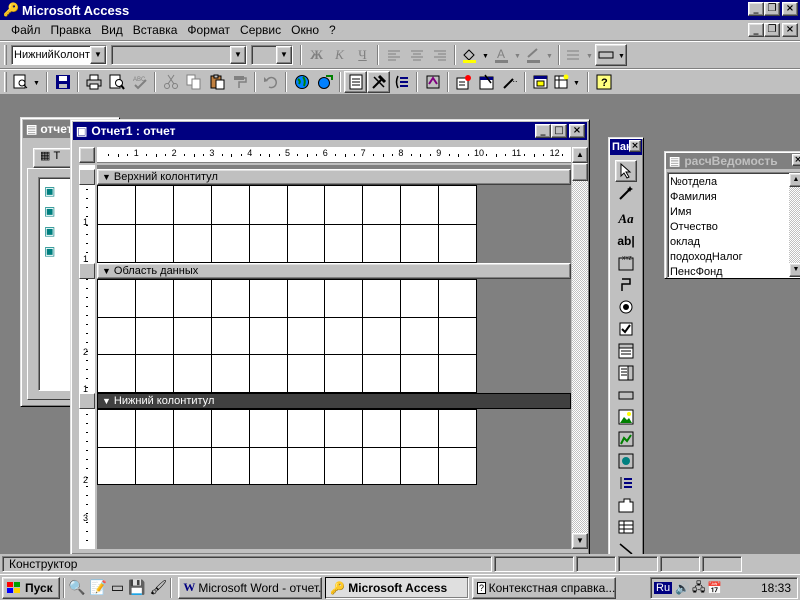 The width and height of the screenshot is (800, 600). Describe the element at coordinates (270, 82) in the screenshot. I see `undo-icon` at that location.